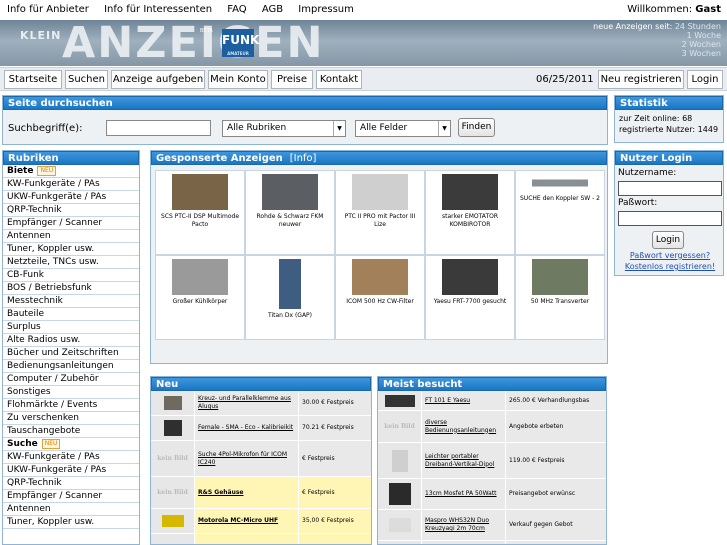 The height and width of the screenshot is (545, 727). Describe the element at coordinates (71, 483) in the screenshot. I see `rubrik-item: QRP-Technik` at that location.